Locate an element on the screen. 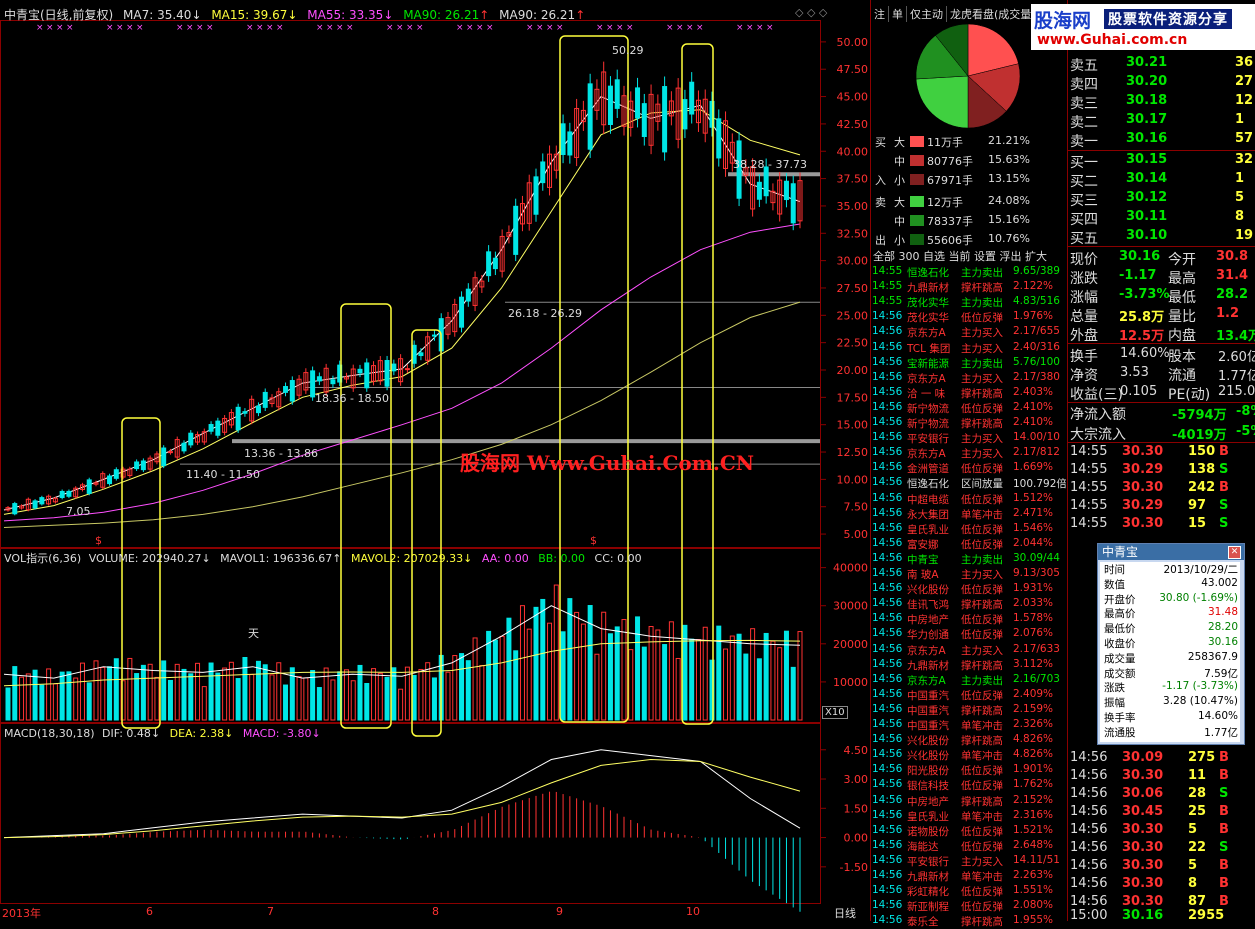 The height and width of the screenshot is (929, 1255). alert-stock: 金洲管道 is located at coordinates (928, 468).